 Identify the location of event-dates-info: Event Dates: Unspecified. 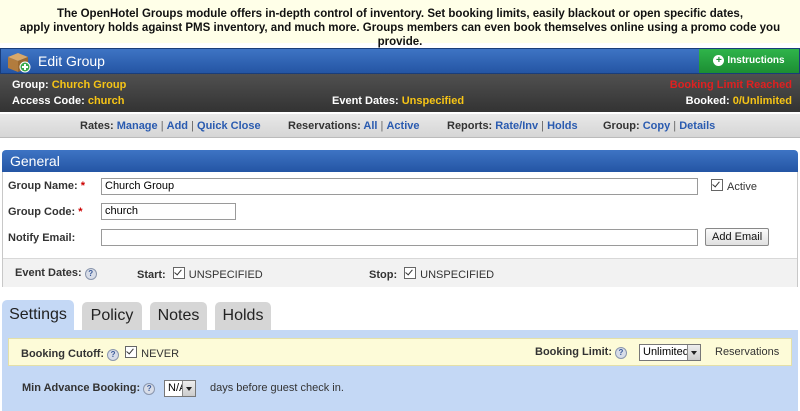
(398, 101).